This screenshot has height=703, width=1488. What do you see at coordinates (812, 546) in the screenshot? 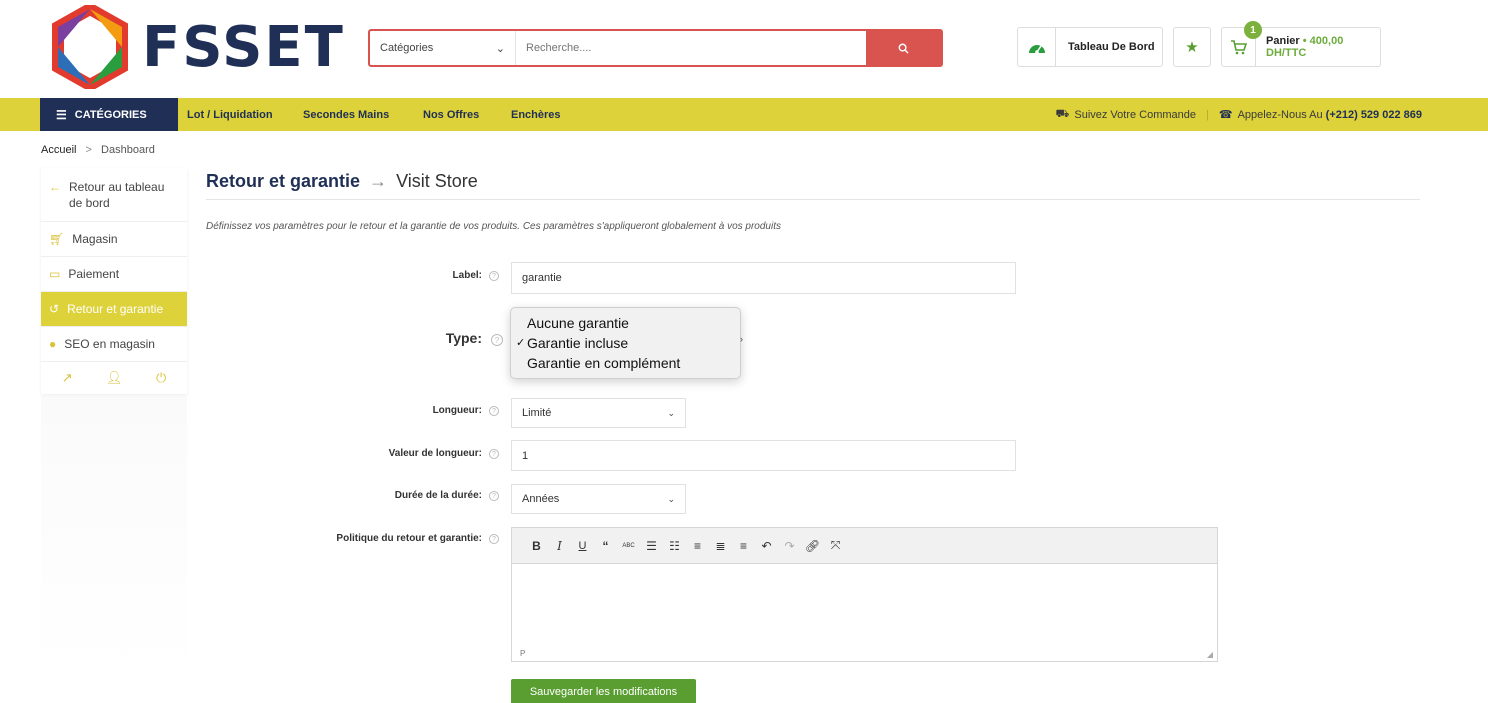
I see `link-icon: 🔗︎` at bounding box center [812, 546].